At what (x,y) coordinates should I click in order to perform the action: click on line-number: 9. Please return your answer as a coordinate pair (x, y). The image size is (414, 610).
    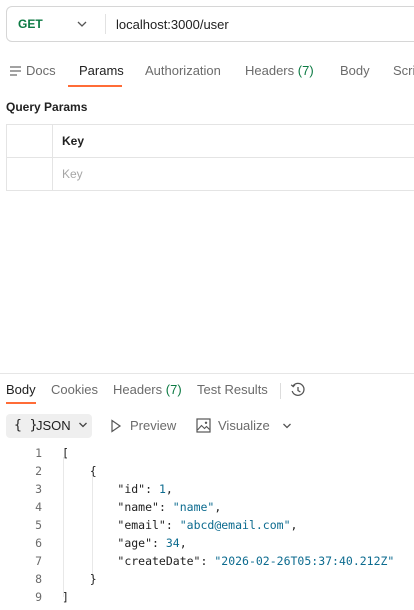
    Looking at the image, I should click on (38, 597).